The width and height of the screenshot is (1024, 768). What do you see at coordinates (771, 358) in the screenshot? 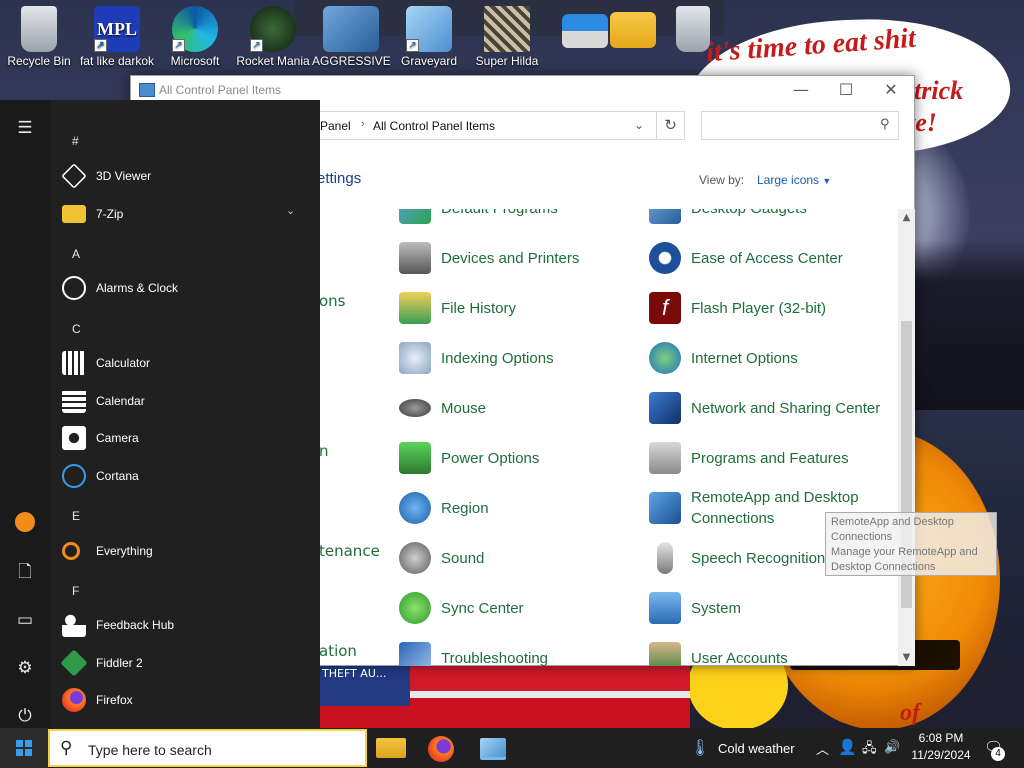
I see `cp-item-internet-options: Internet Options` at bounding box center [771, 358].